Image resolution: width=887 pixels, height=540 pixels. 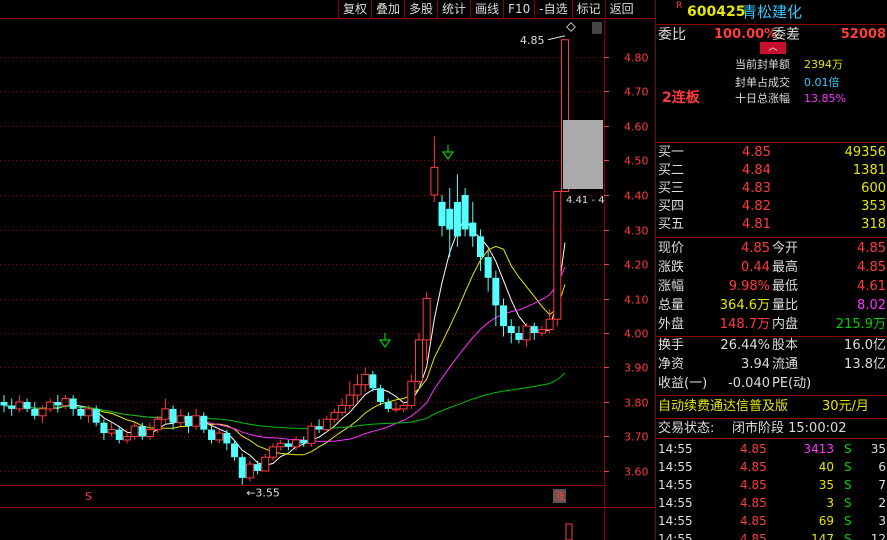 I want to click on low-annotation: ←3.55, so click(x=263, y=492).